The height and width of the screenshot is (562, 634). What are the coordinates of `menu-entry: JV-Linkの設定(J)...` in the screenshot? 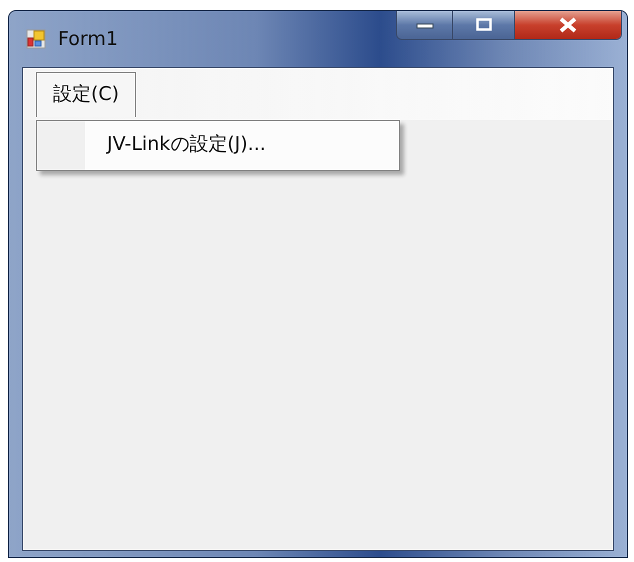 It's located at (218, 145).